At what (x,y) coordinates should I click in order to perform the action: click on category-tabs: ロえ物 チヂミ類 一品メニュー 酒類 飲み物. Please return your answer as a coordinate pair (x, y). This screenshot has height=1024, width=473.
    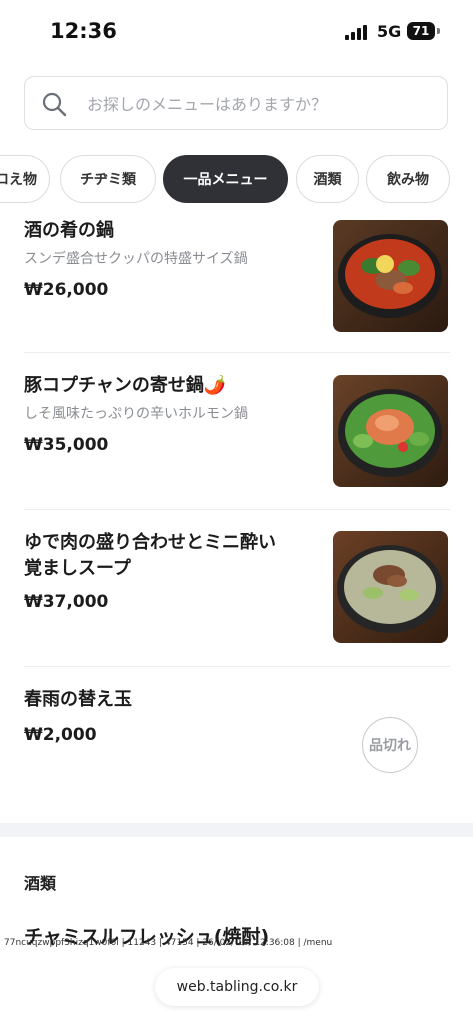
    Looking at the image, I should click on (236, 180).